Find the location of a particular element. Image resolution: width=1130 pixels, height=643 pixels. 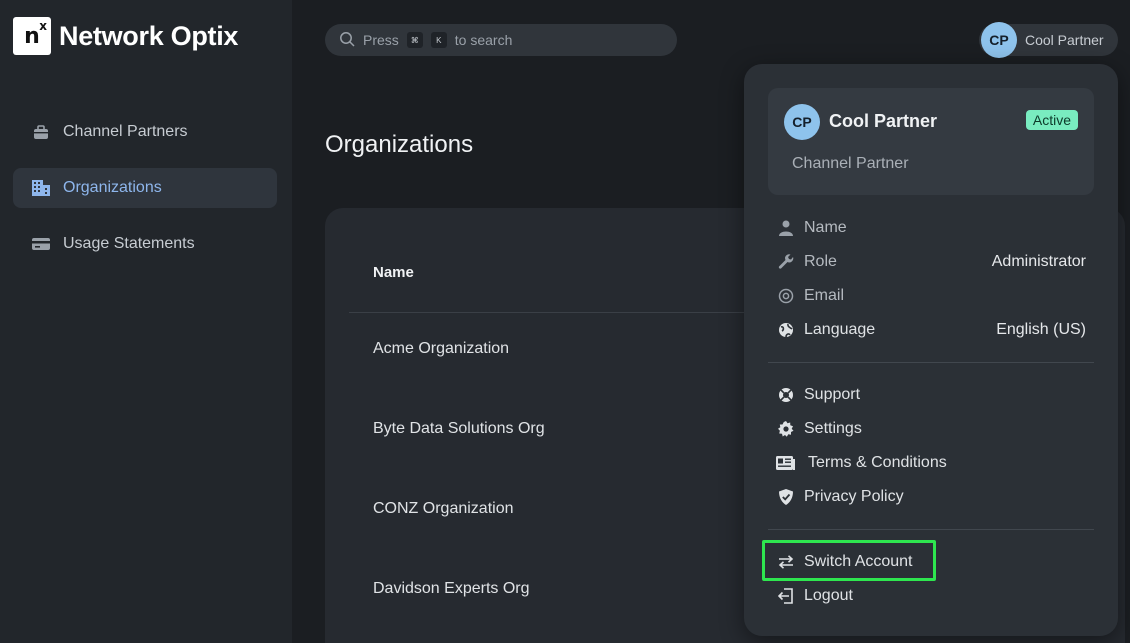

at-icon is located at coordinates (786, 296).